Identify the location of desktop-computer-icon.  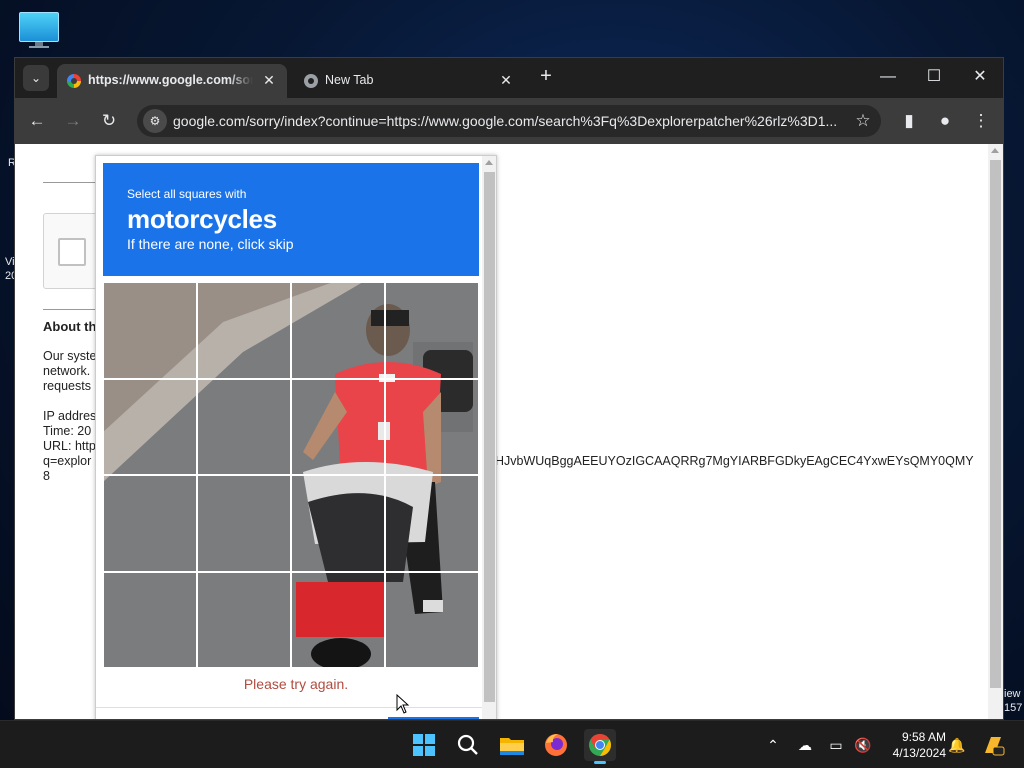
(39, 31).